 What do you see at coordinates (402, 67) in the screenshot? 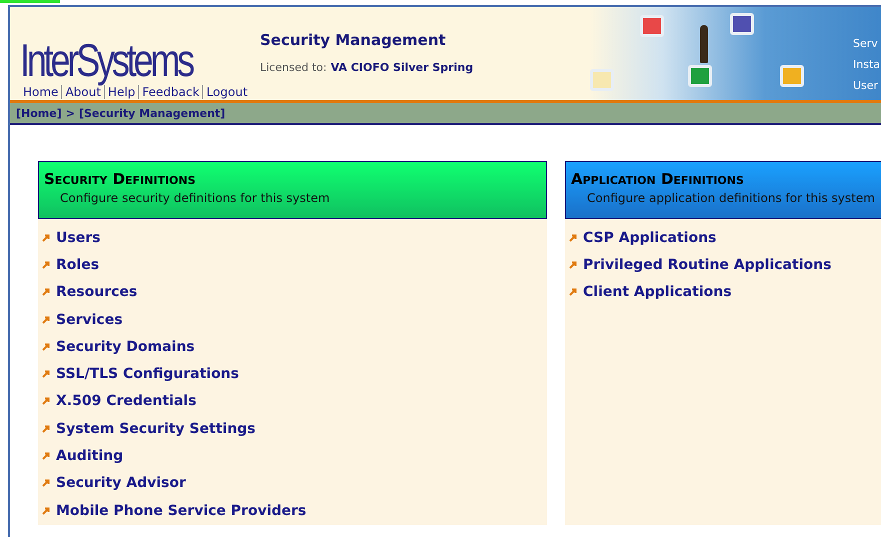
I see `license-value: VA CIOFO Silver Spring` at bounding box center [402, 67].